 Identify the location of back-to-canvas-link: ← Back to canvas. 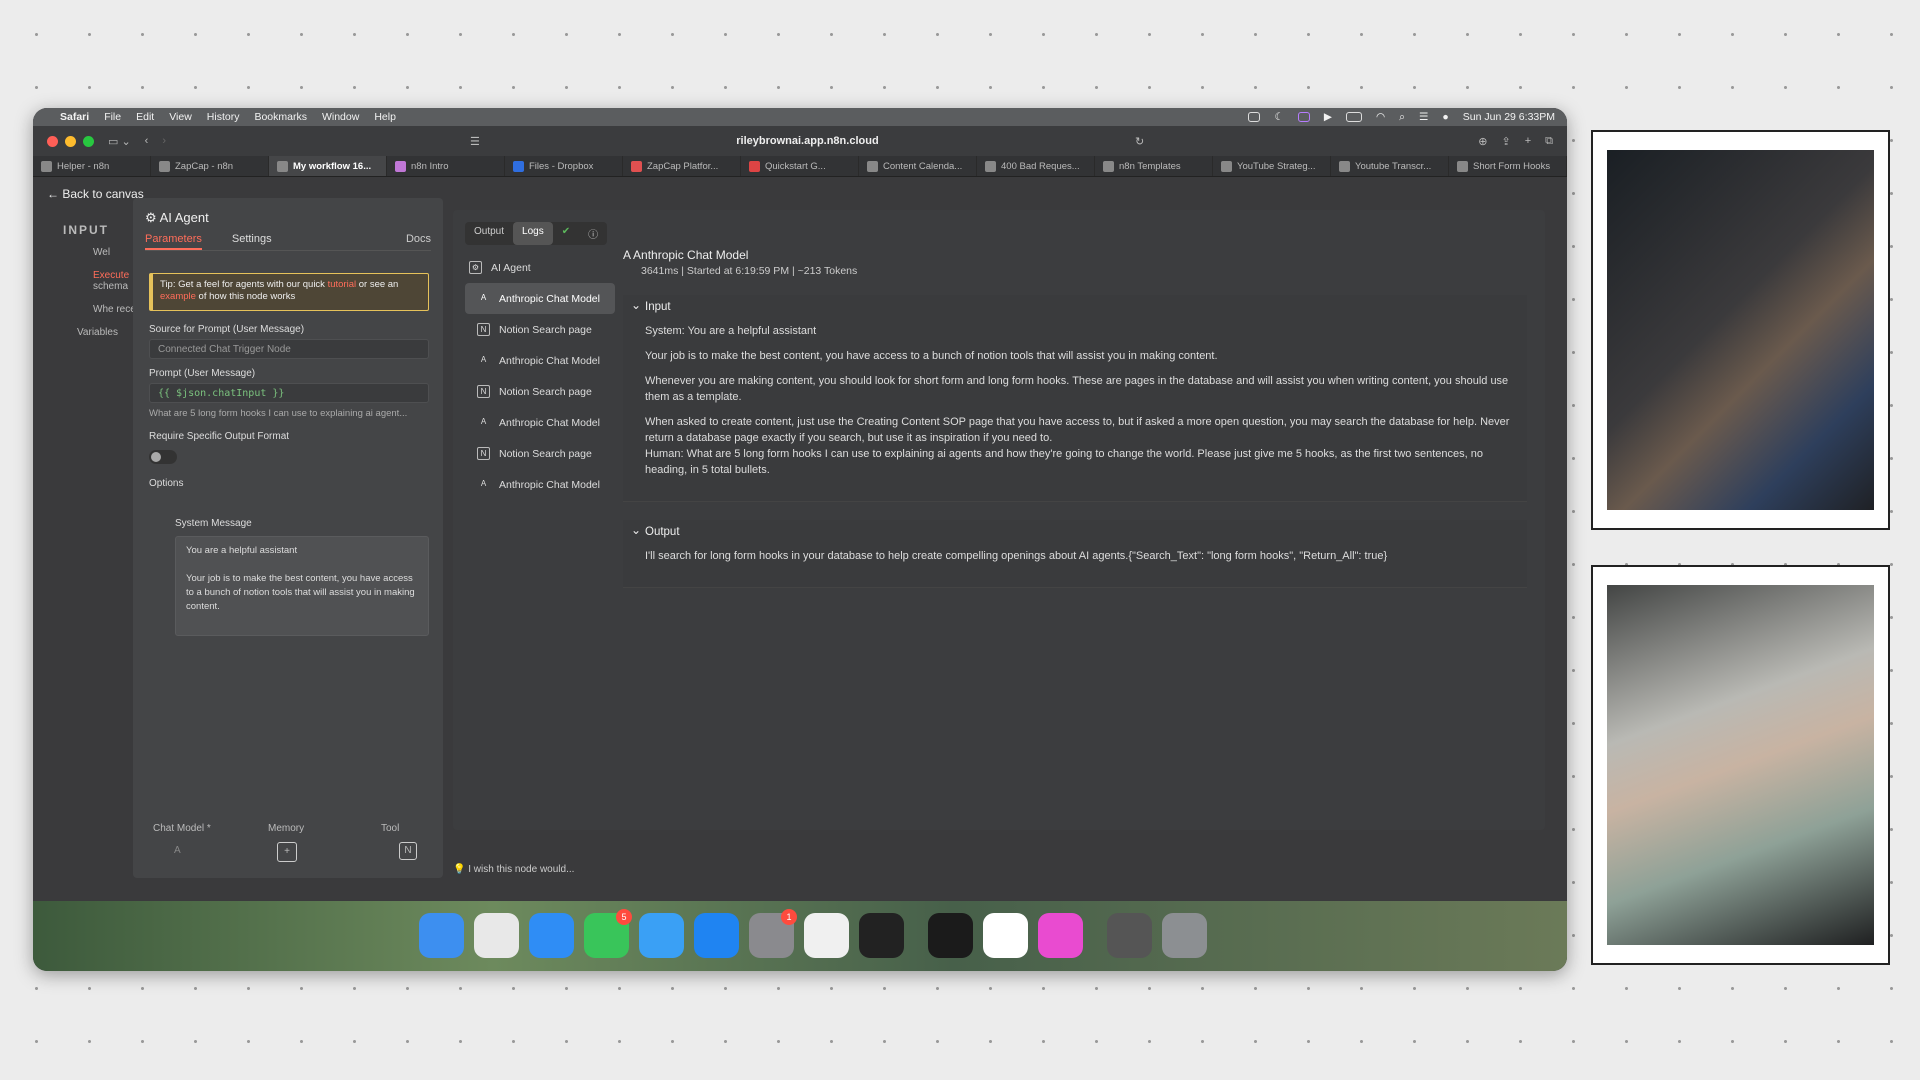
(95, 194).